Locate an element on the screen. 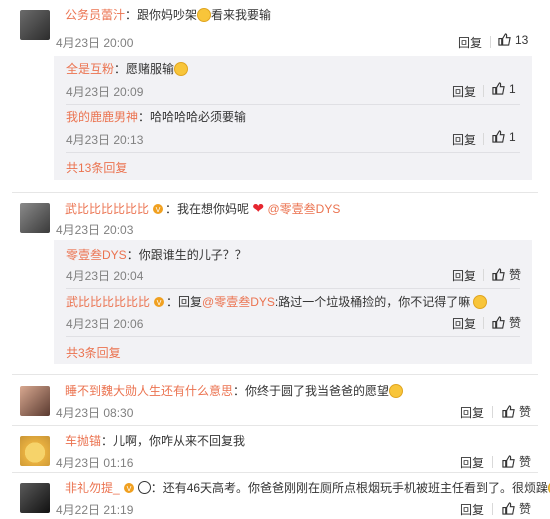 This screenshot has width=550, height=519. more-replies-link: 共3条回复 is located at coordinates (93, 352).